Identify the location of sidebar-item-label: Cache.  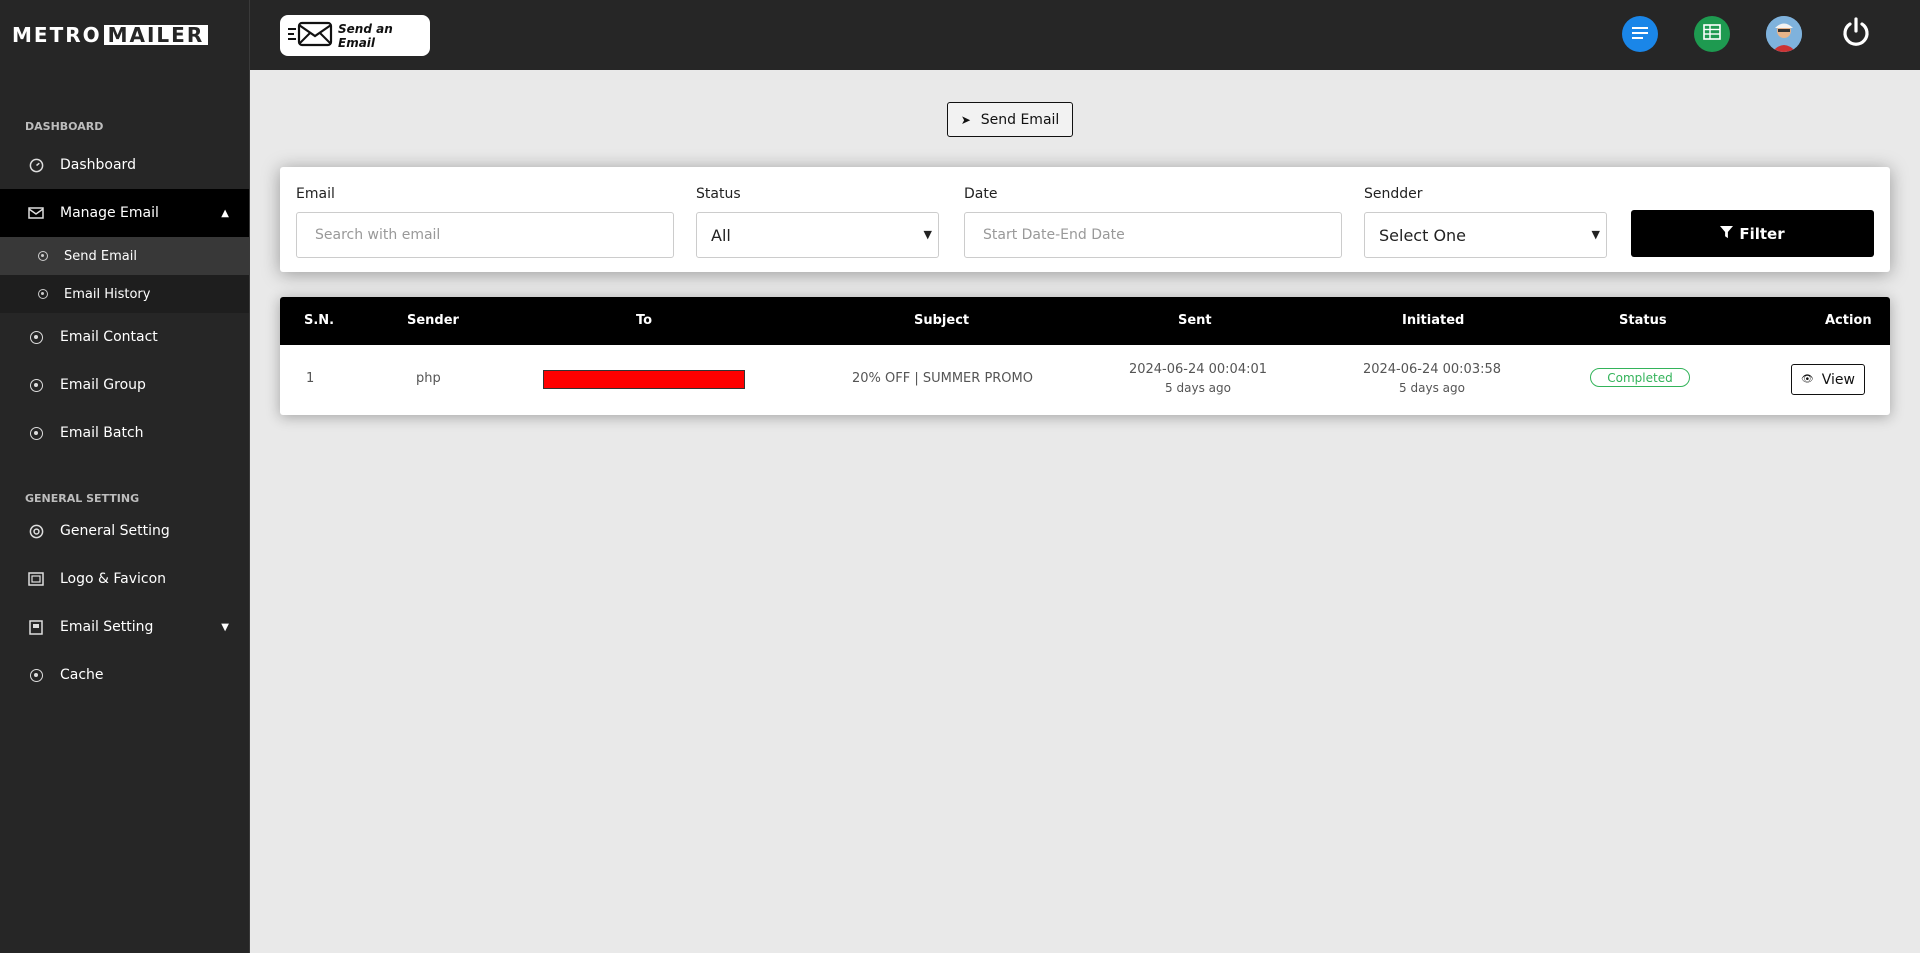
(82, 675).